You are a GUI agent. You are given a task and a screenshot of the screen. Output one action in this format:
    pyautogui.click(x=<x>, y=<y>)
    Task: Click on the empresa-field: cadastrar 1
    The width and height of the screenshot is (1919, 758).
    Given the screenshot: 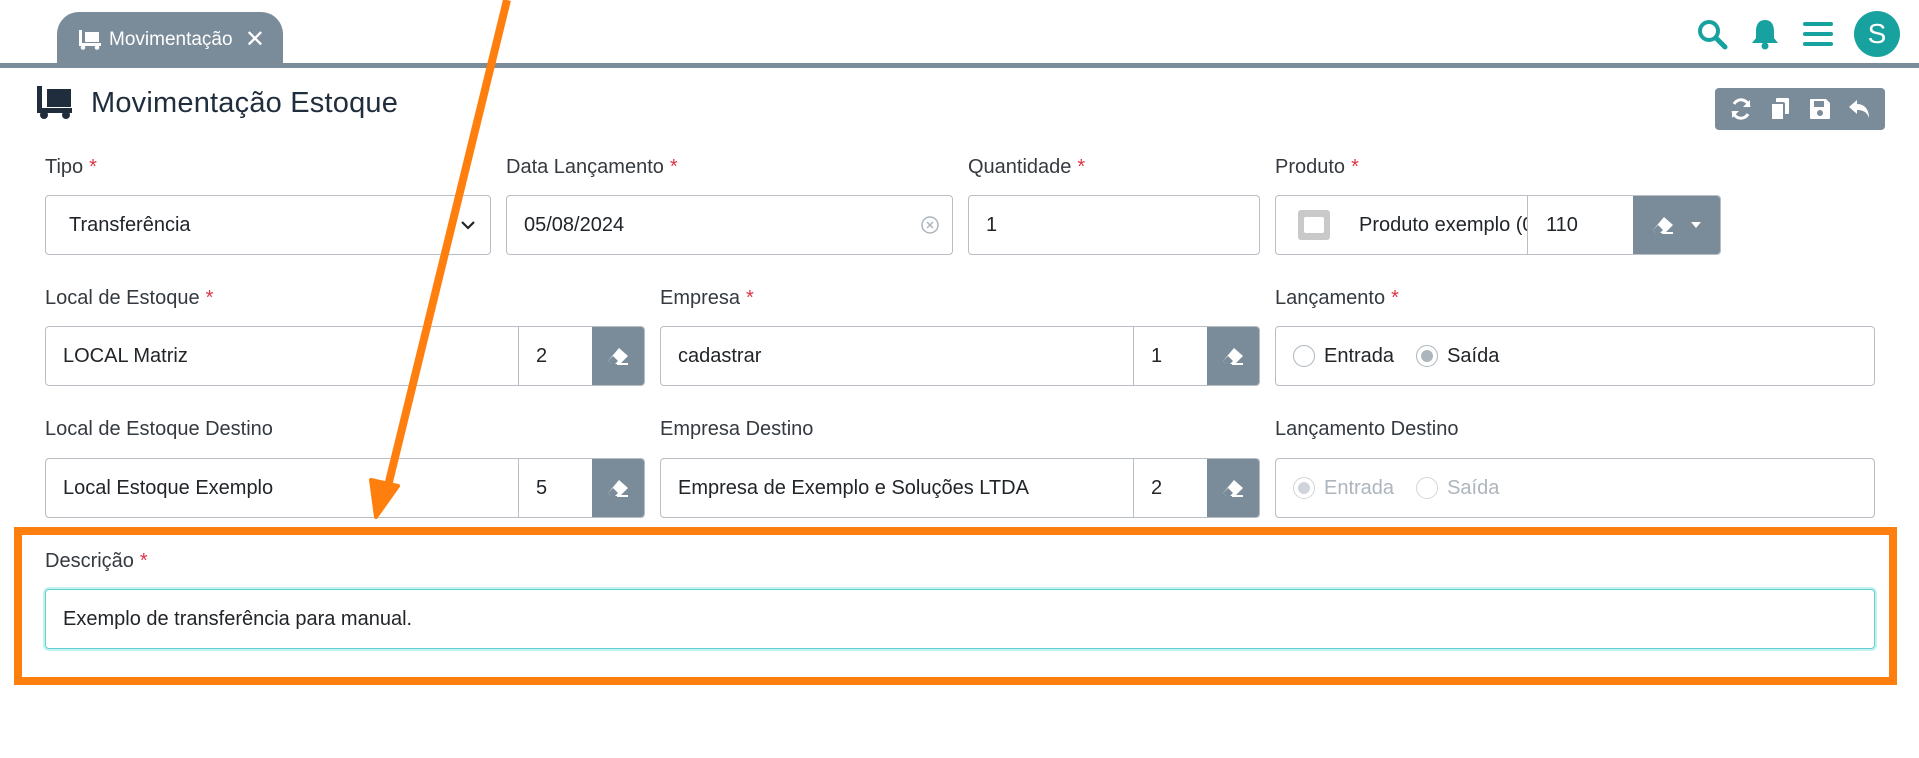 What is the action you would take?
    pyautogui.click(x=960, y=356)
    